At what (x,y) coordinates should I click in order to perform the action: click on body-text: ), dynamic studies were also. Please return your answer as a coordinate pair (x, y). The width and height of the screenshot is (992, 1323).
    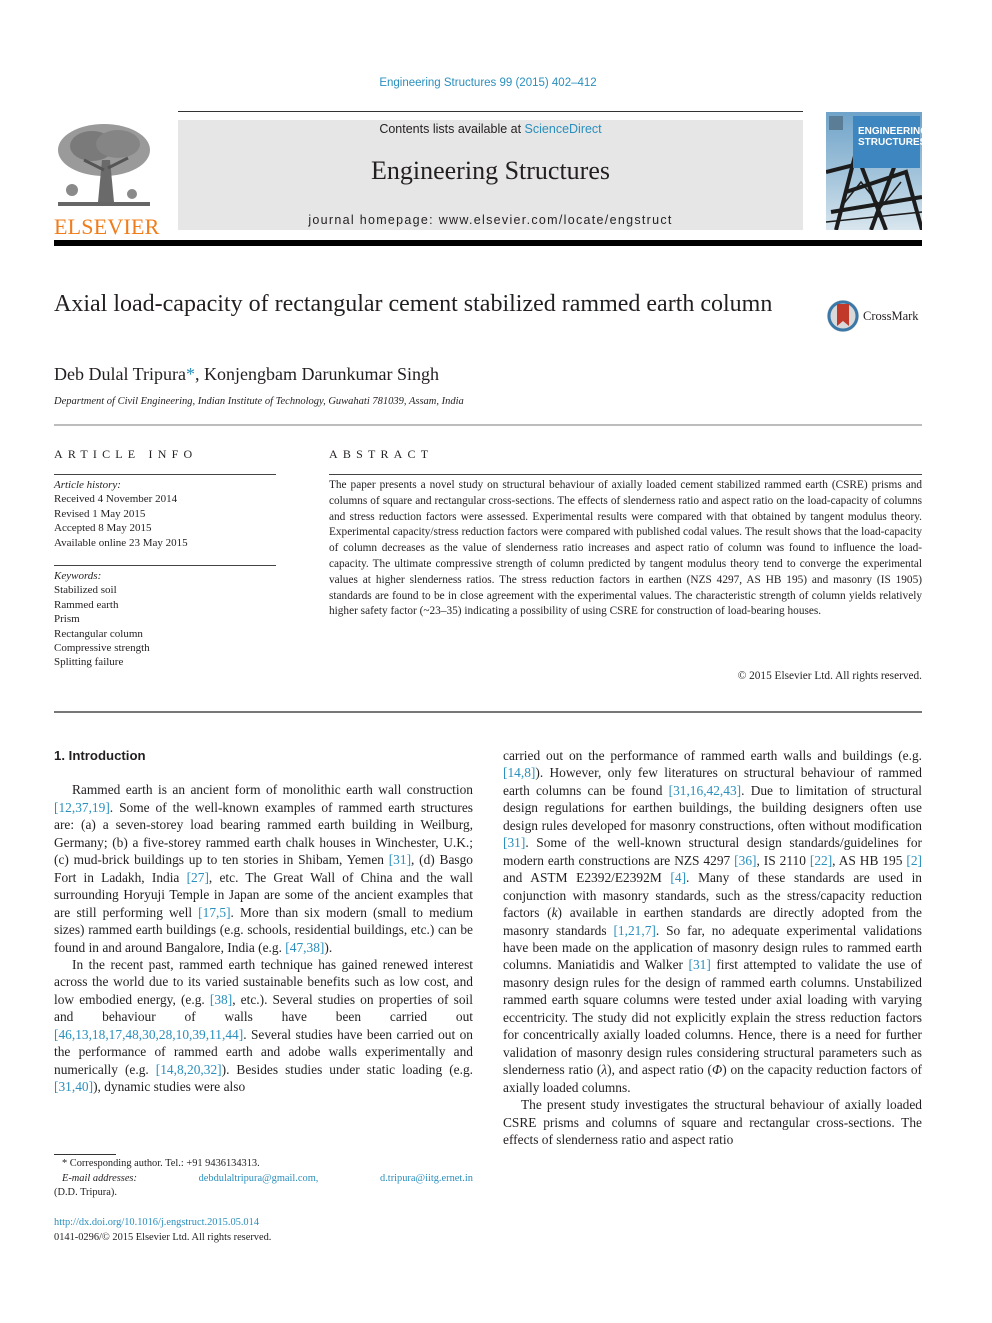
    Looking at the image, I should click on (169, 1087).